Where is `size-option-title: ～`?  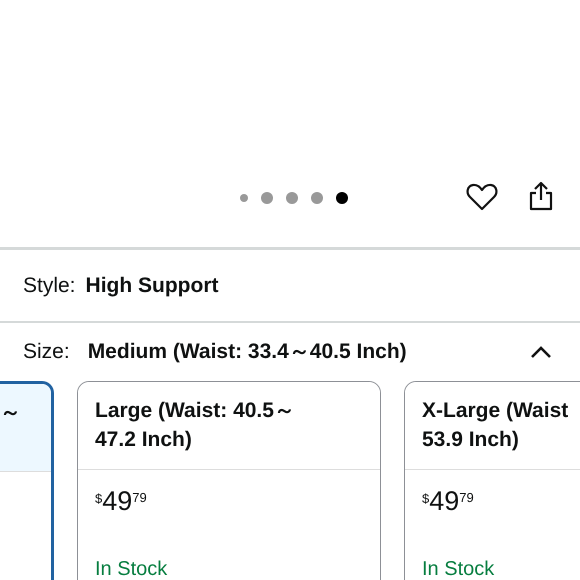
size-option-title: ～ is located at coordinates (10, 413).